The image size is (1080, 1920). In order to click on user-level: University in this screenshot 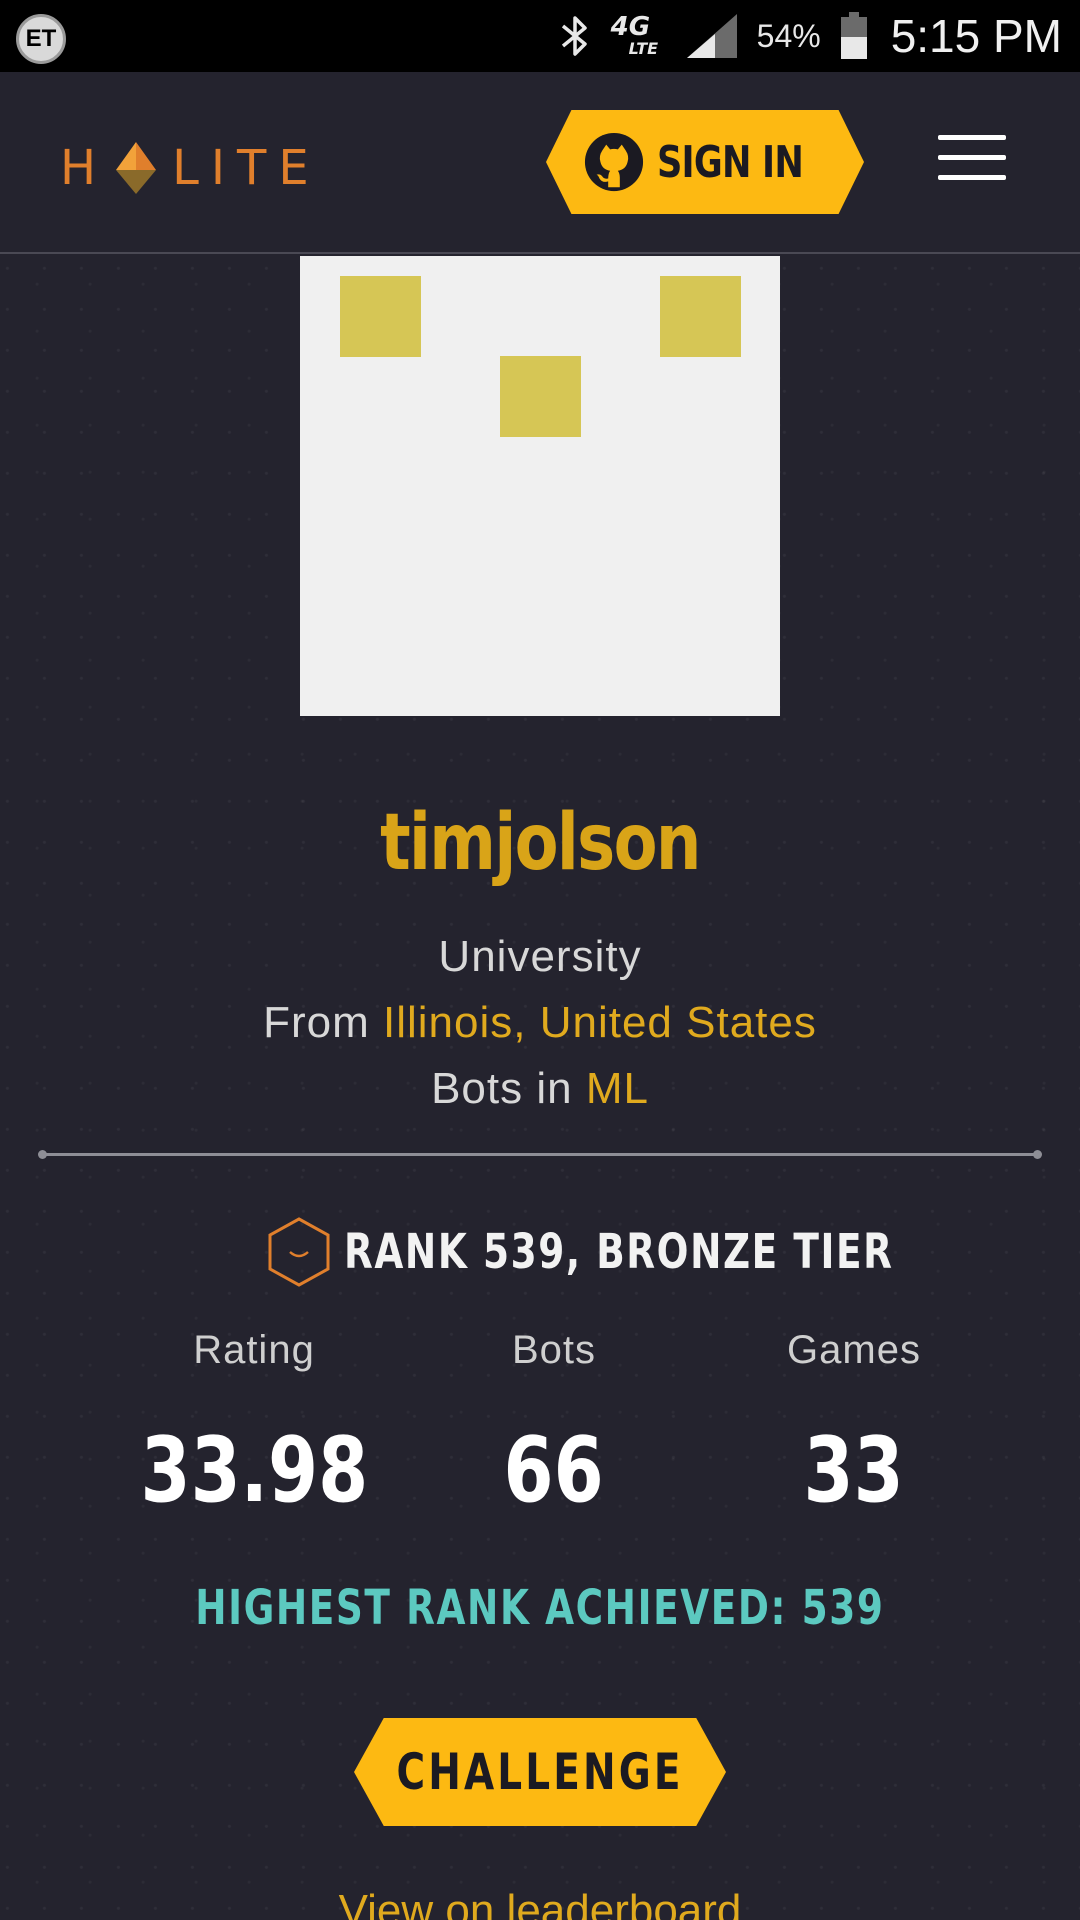, I will do `click(540, 957)`.